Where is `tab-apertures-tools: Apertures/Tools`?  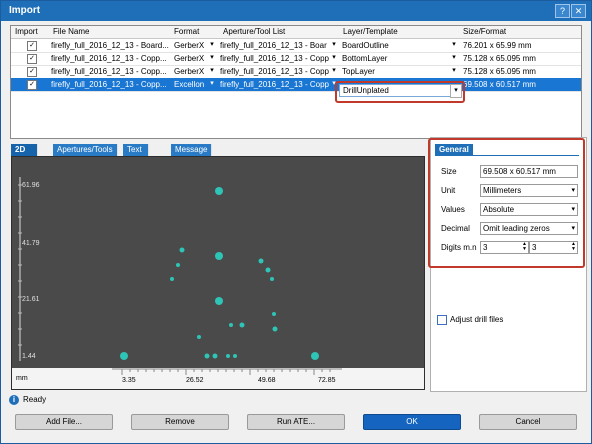
tab-apertures-tools: Apertures/Tools is located at coordinates (85, 150).